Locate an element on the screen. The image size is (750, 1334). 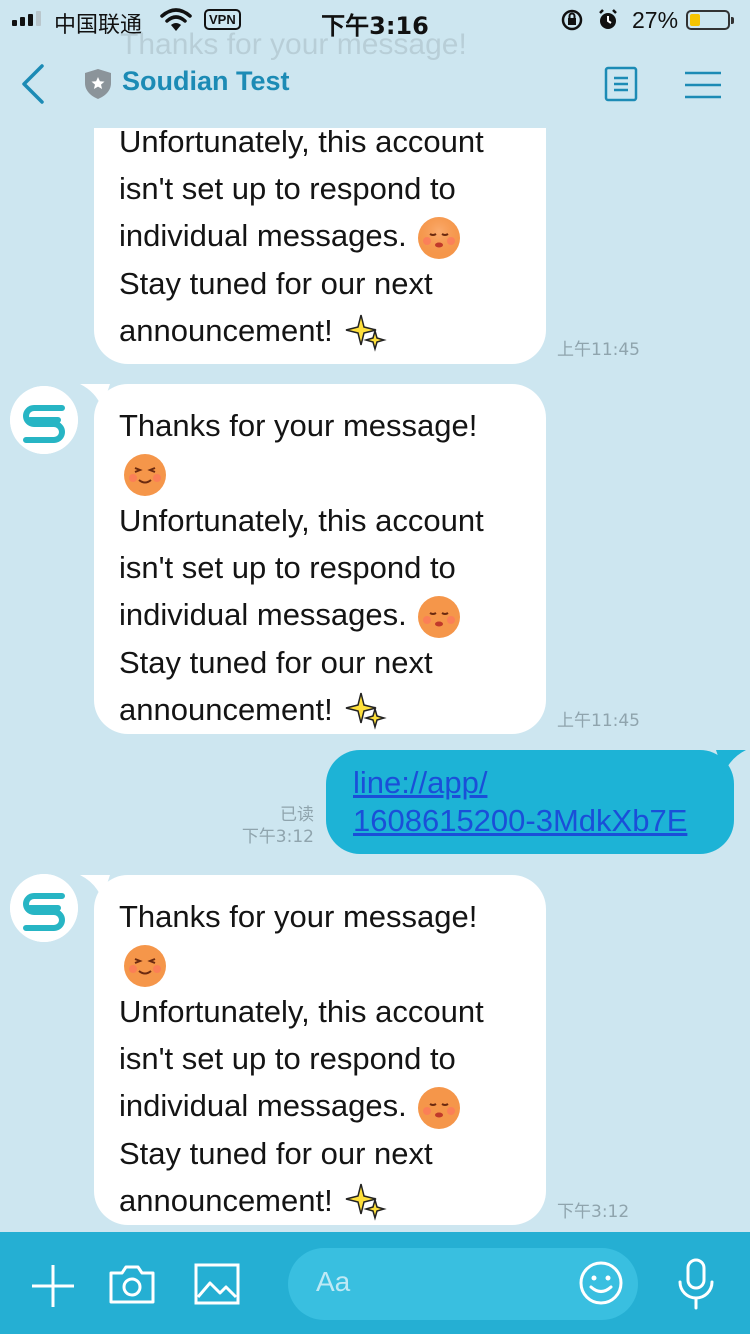
rotation-lock-alarm-icons is located at coordinates (589, 20).